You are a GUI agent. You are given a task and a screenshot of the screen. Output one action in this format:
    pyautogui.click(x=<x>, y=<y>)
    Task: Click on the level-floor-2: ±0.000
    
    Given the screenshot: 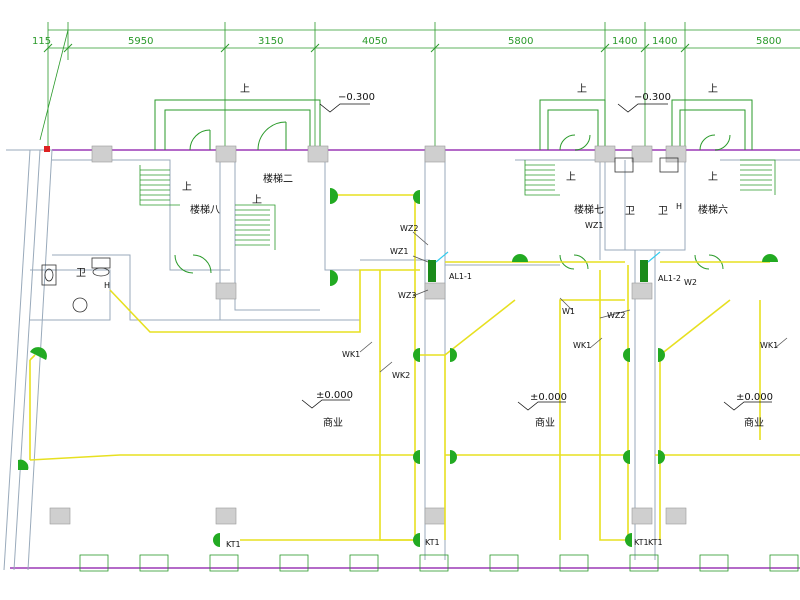 What is the action you would take?
    pyautogui.click(x=548, y=397)
    